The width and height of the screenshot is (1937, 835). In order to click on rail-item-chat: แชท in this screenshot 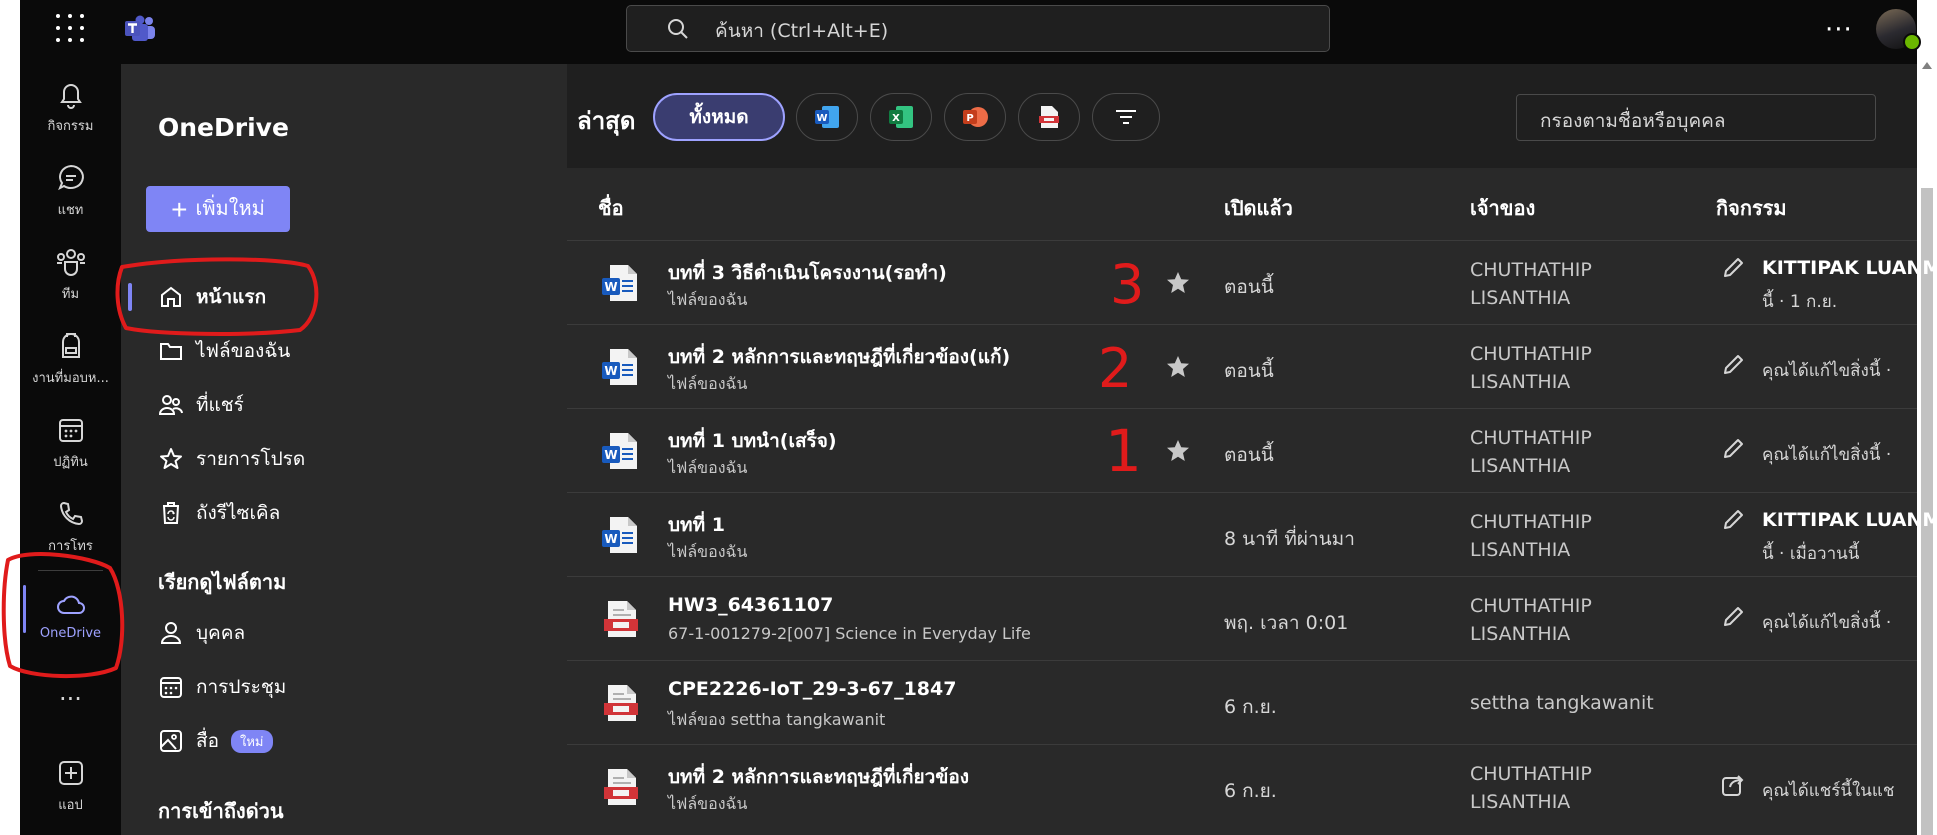, I will do `click(70, 191)`.